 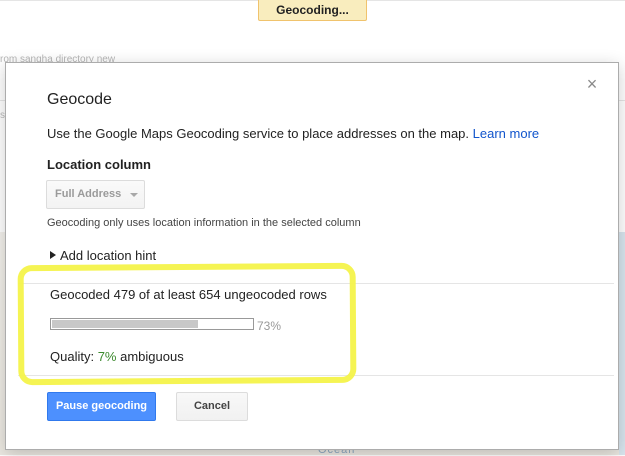 I want to click on highlight-annotation, so click(x=187, y=324).